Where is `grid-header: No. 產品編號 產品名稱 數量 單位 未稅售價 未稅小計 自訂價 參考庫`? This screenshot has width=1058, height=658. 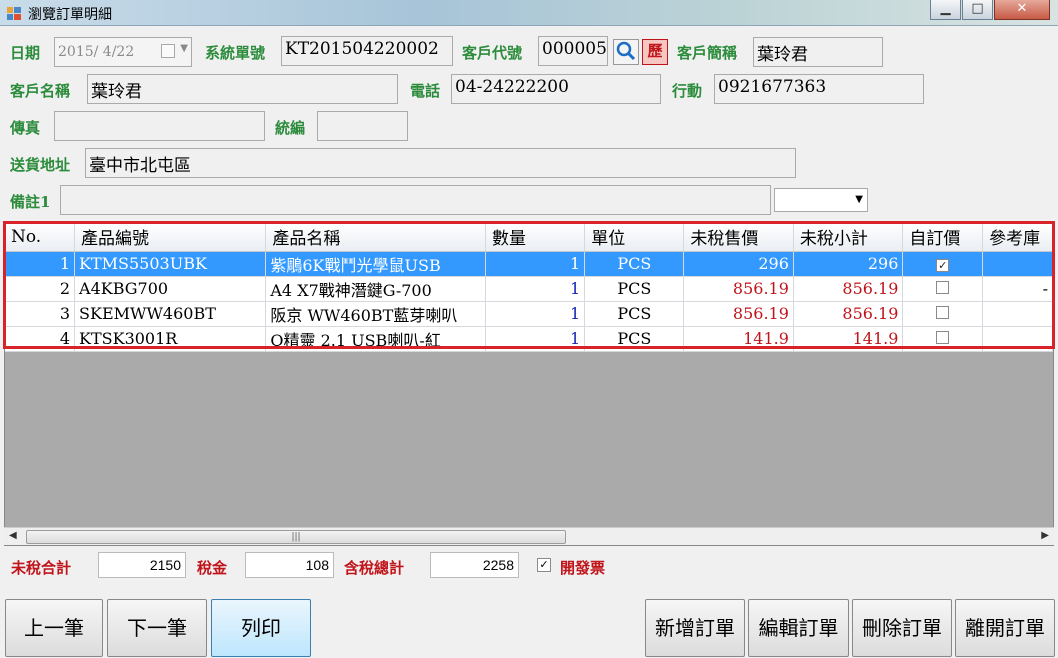
grid-header: No. 產品編號 產品名稱 數量 單位 未稅售價 未稅小計 自訂價 參考庫 is located at coordinates (529, 237).